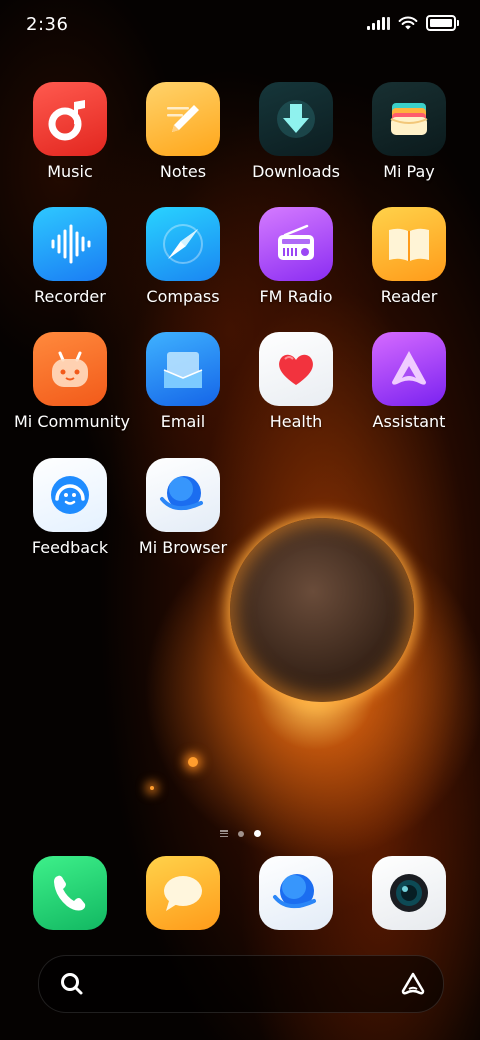  I want to click on app-label: Mi Browser, so click(183, 547).